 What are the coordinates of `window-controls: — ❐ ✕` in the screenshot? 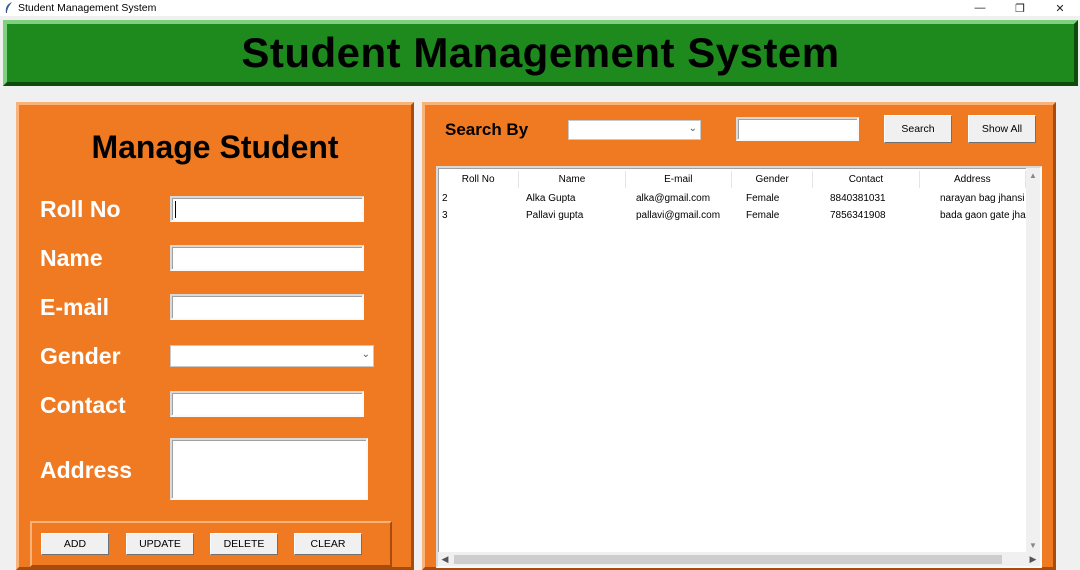 It's located at (1020, 8).